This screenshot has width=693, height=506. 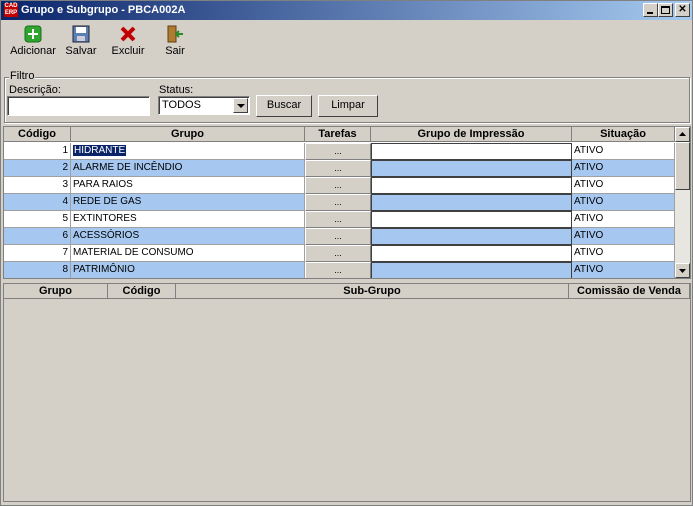 What do you see at coordinates (372, 291) in the screenshot?
I see `column-header-sub-grupo: Sub-Grupo` at bounding box center [372, 291].